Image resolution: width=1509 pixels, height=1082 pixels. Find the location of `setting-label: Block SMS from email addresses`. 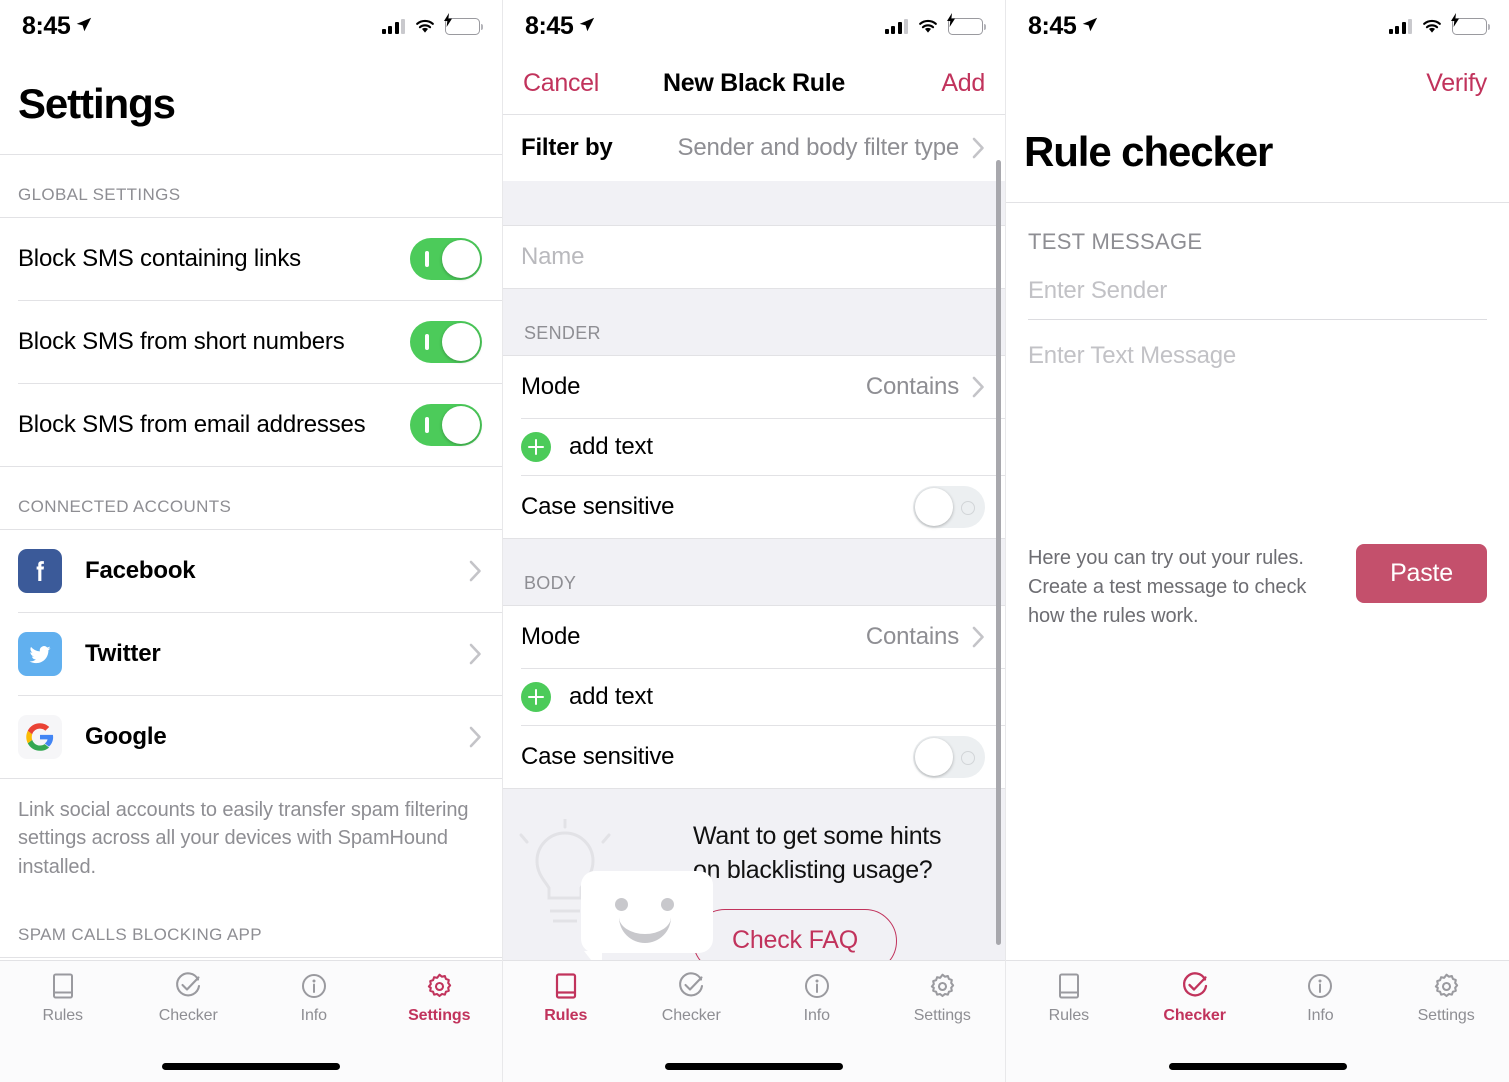

setting-label: Block SMS from email addresses is located at coordinates (192, 424).